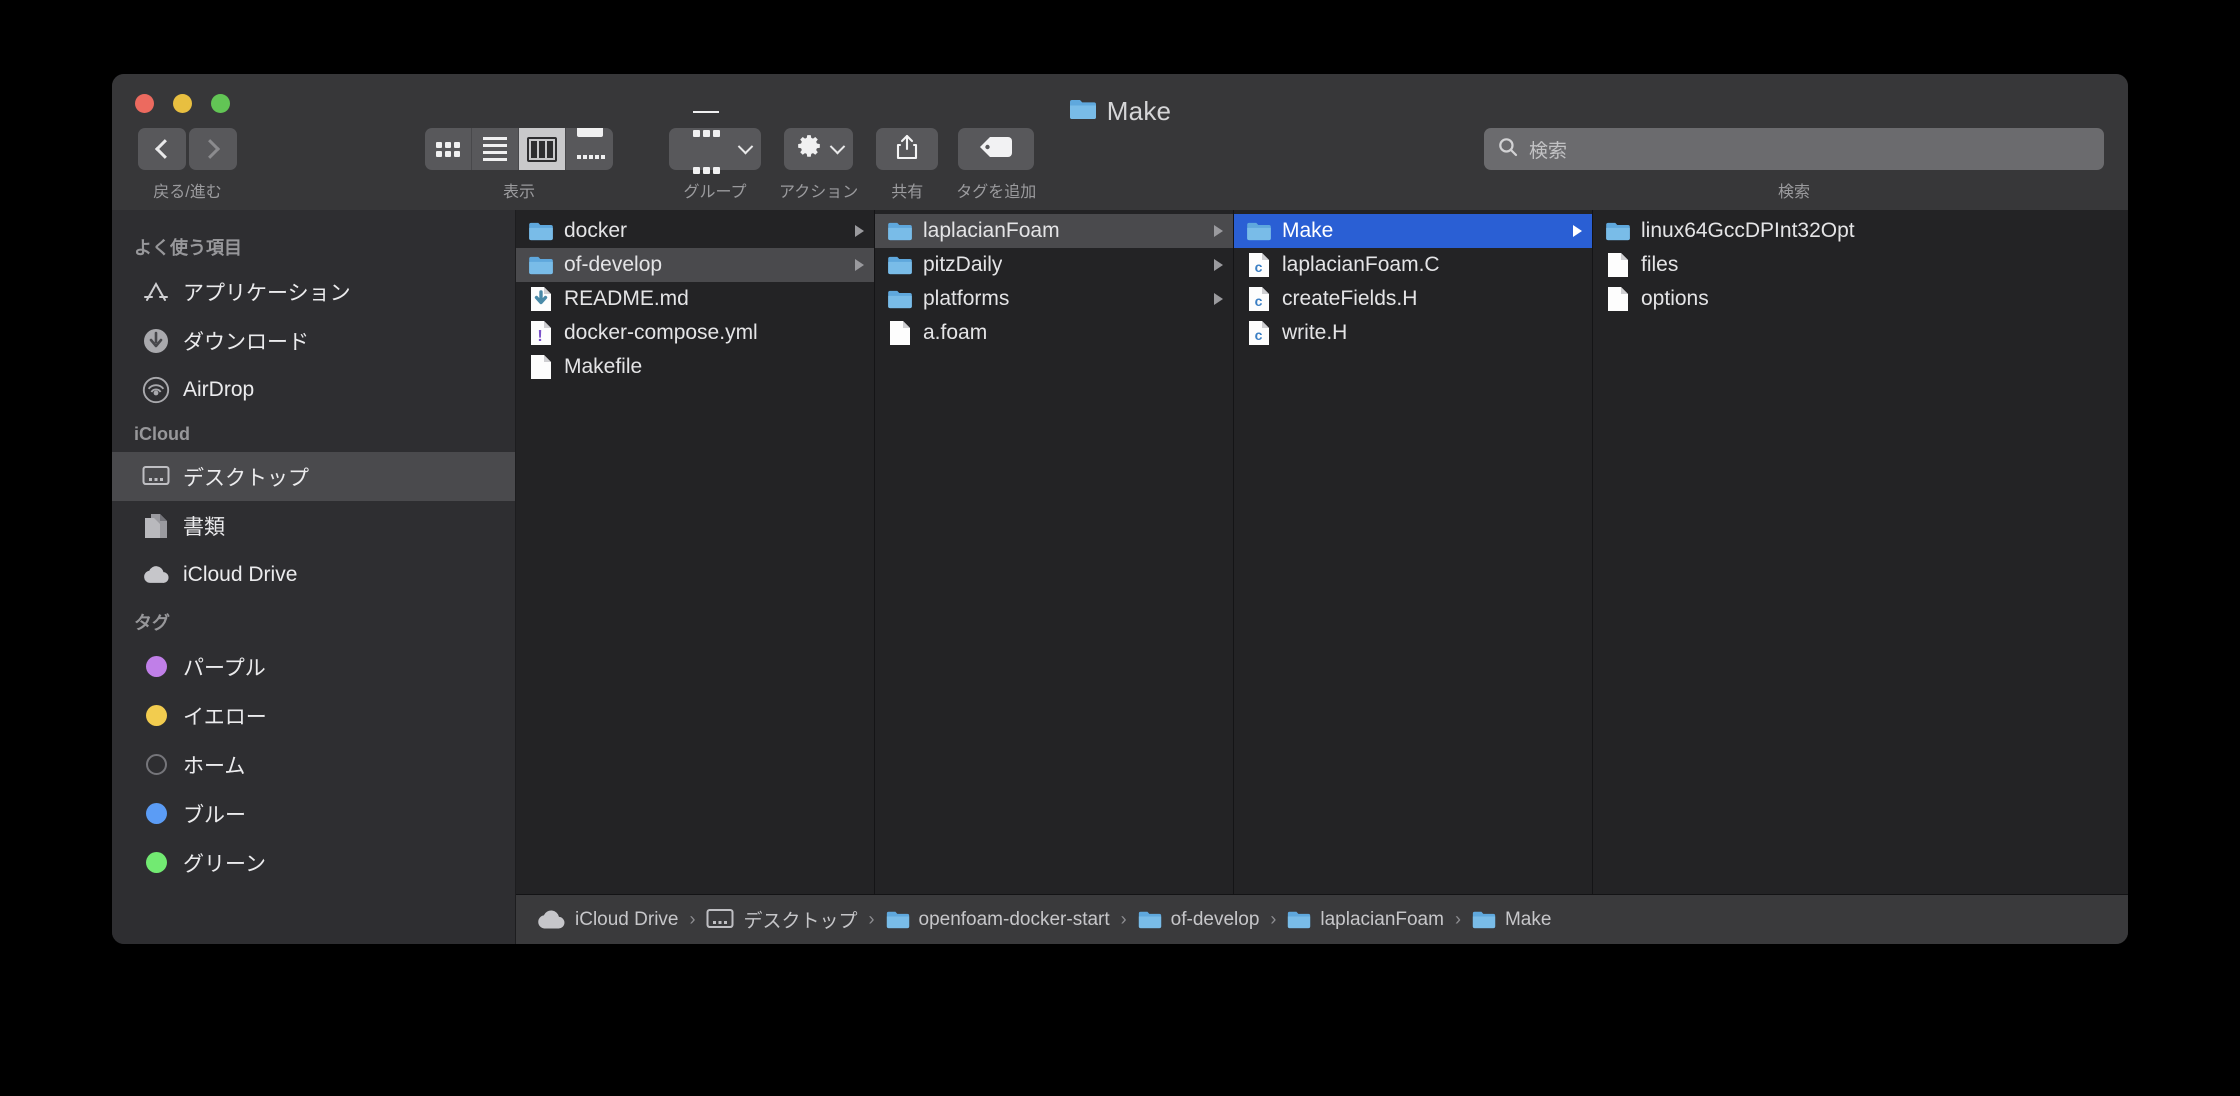 This screenshot has height=1096, width=2240. Describe the element at coordinates (626, 298) in the screenshot. I see `file-name: README.md` at that location.